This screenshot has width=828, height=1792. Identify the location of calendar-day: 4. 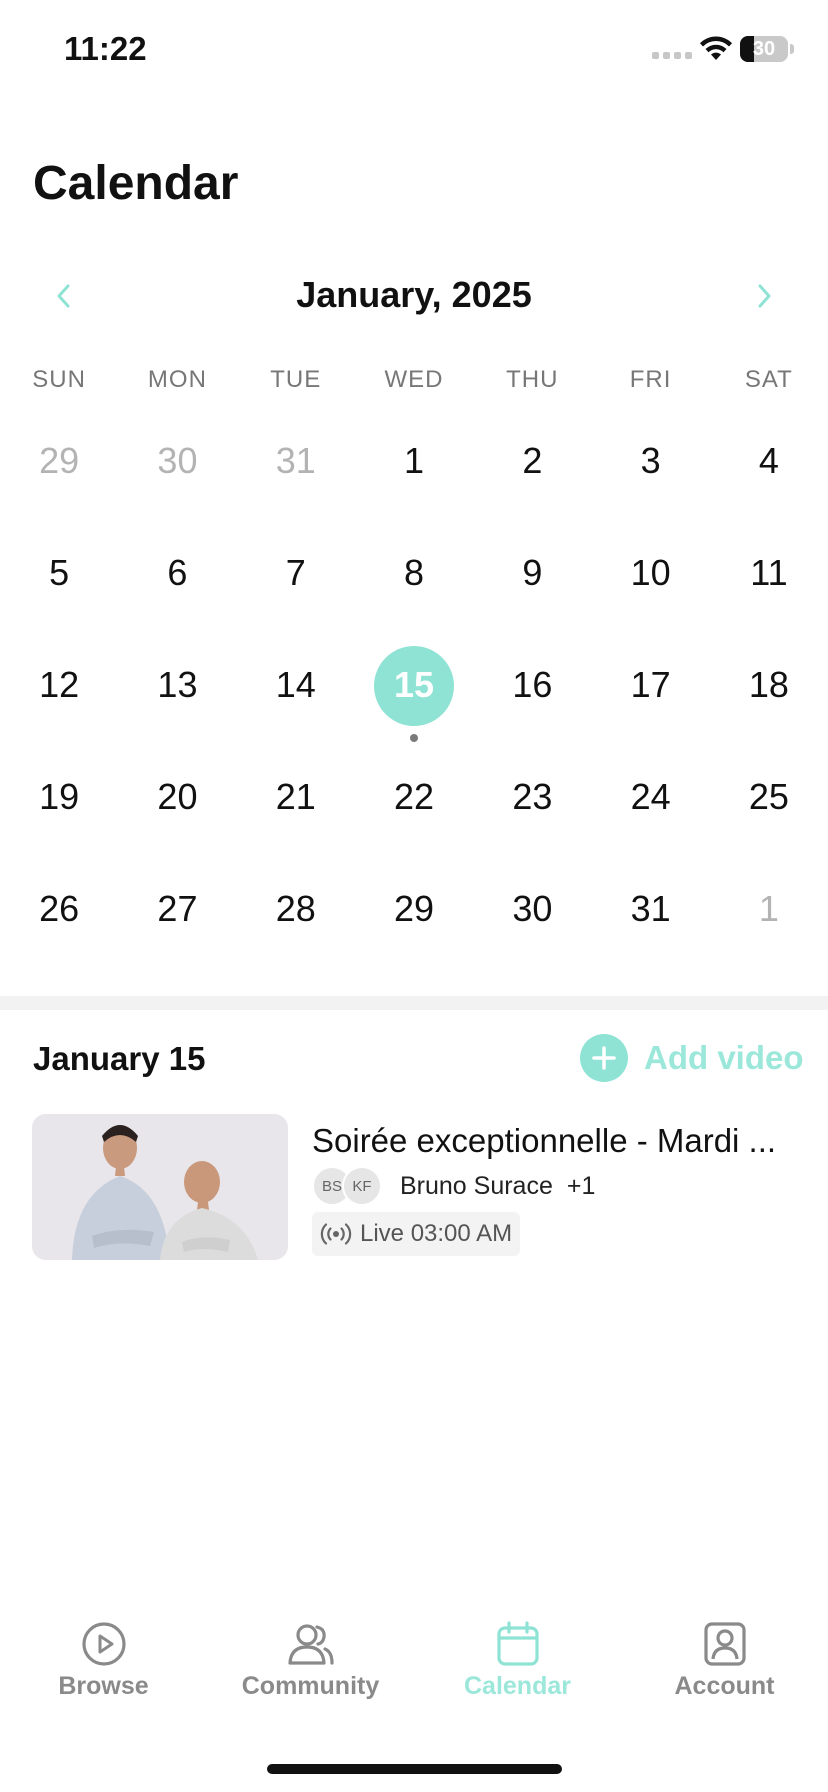
(769, 468).